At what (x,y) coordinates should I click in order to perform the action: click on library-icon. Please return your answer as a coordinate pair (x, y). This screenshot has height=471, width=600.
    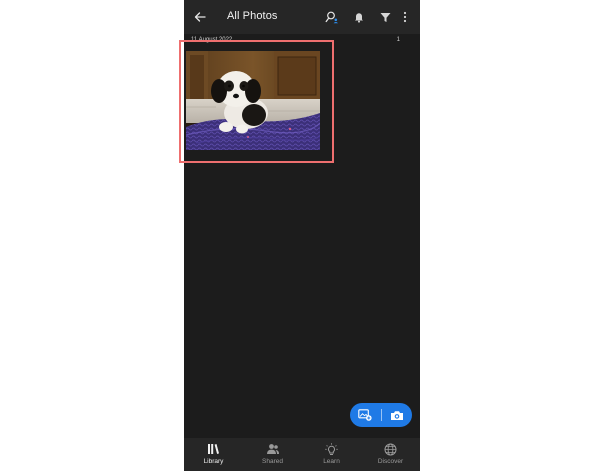
    Looking at the image, I should click on (213, 449).